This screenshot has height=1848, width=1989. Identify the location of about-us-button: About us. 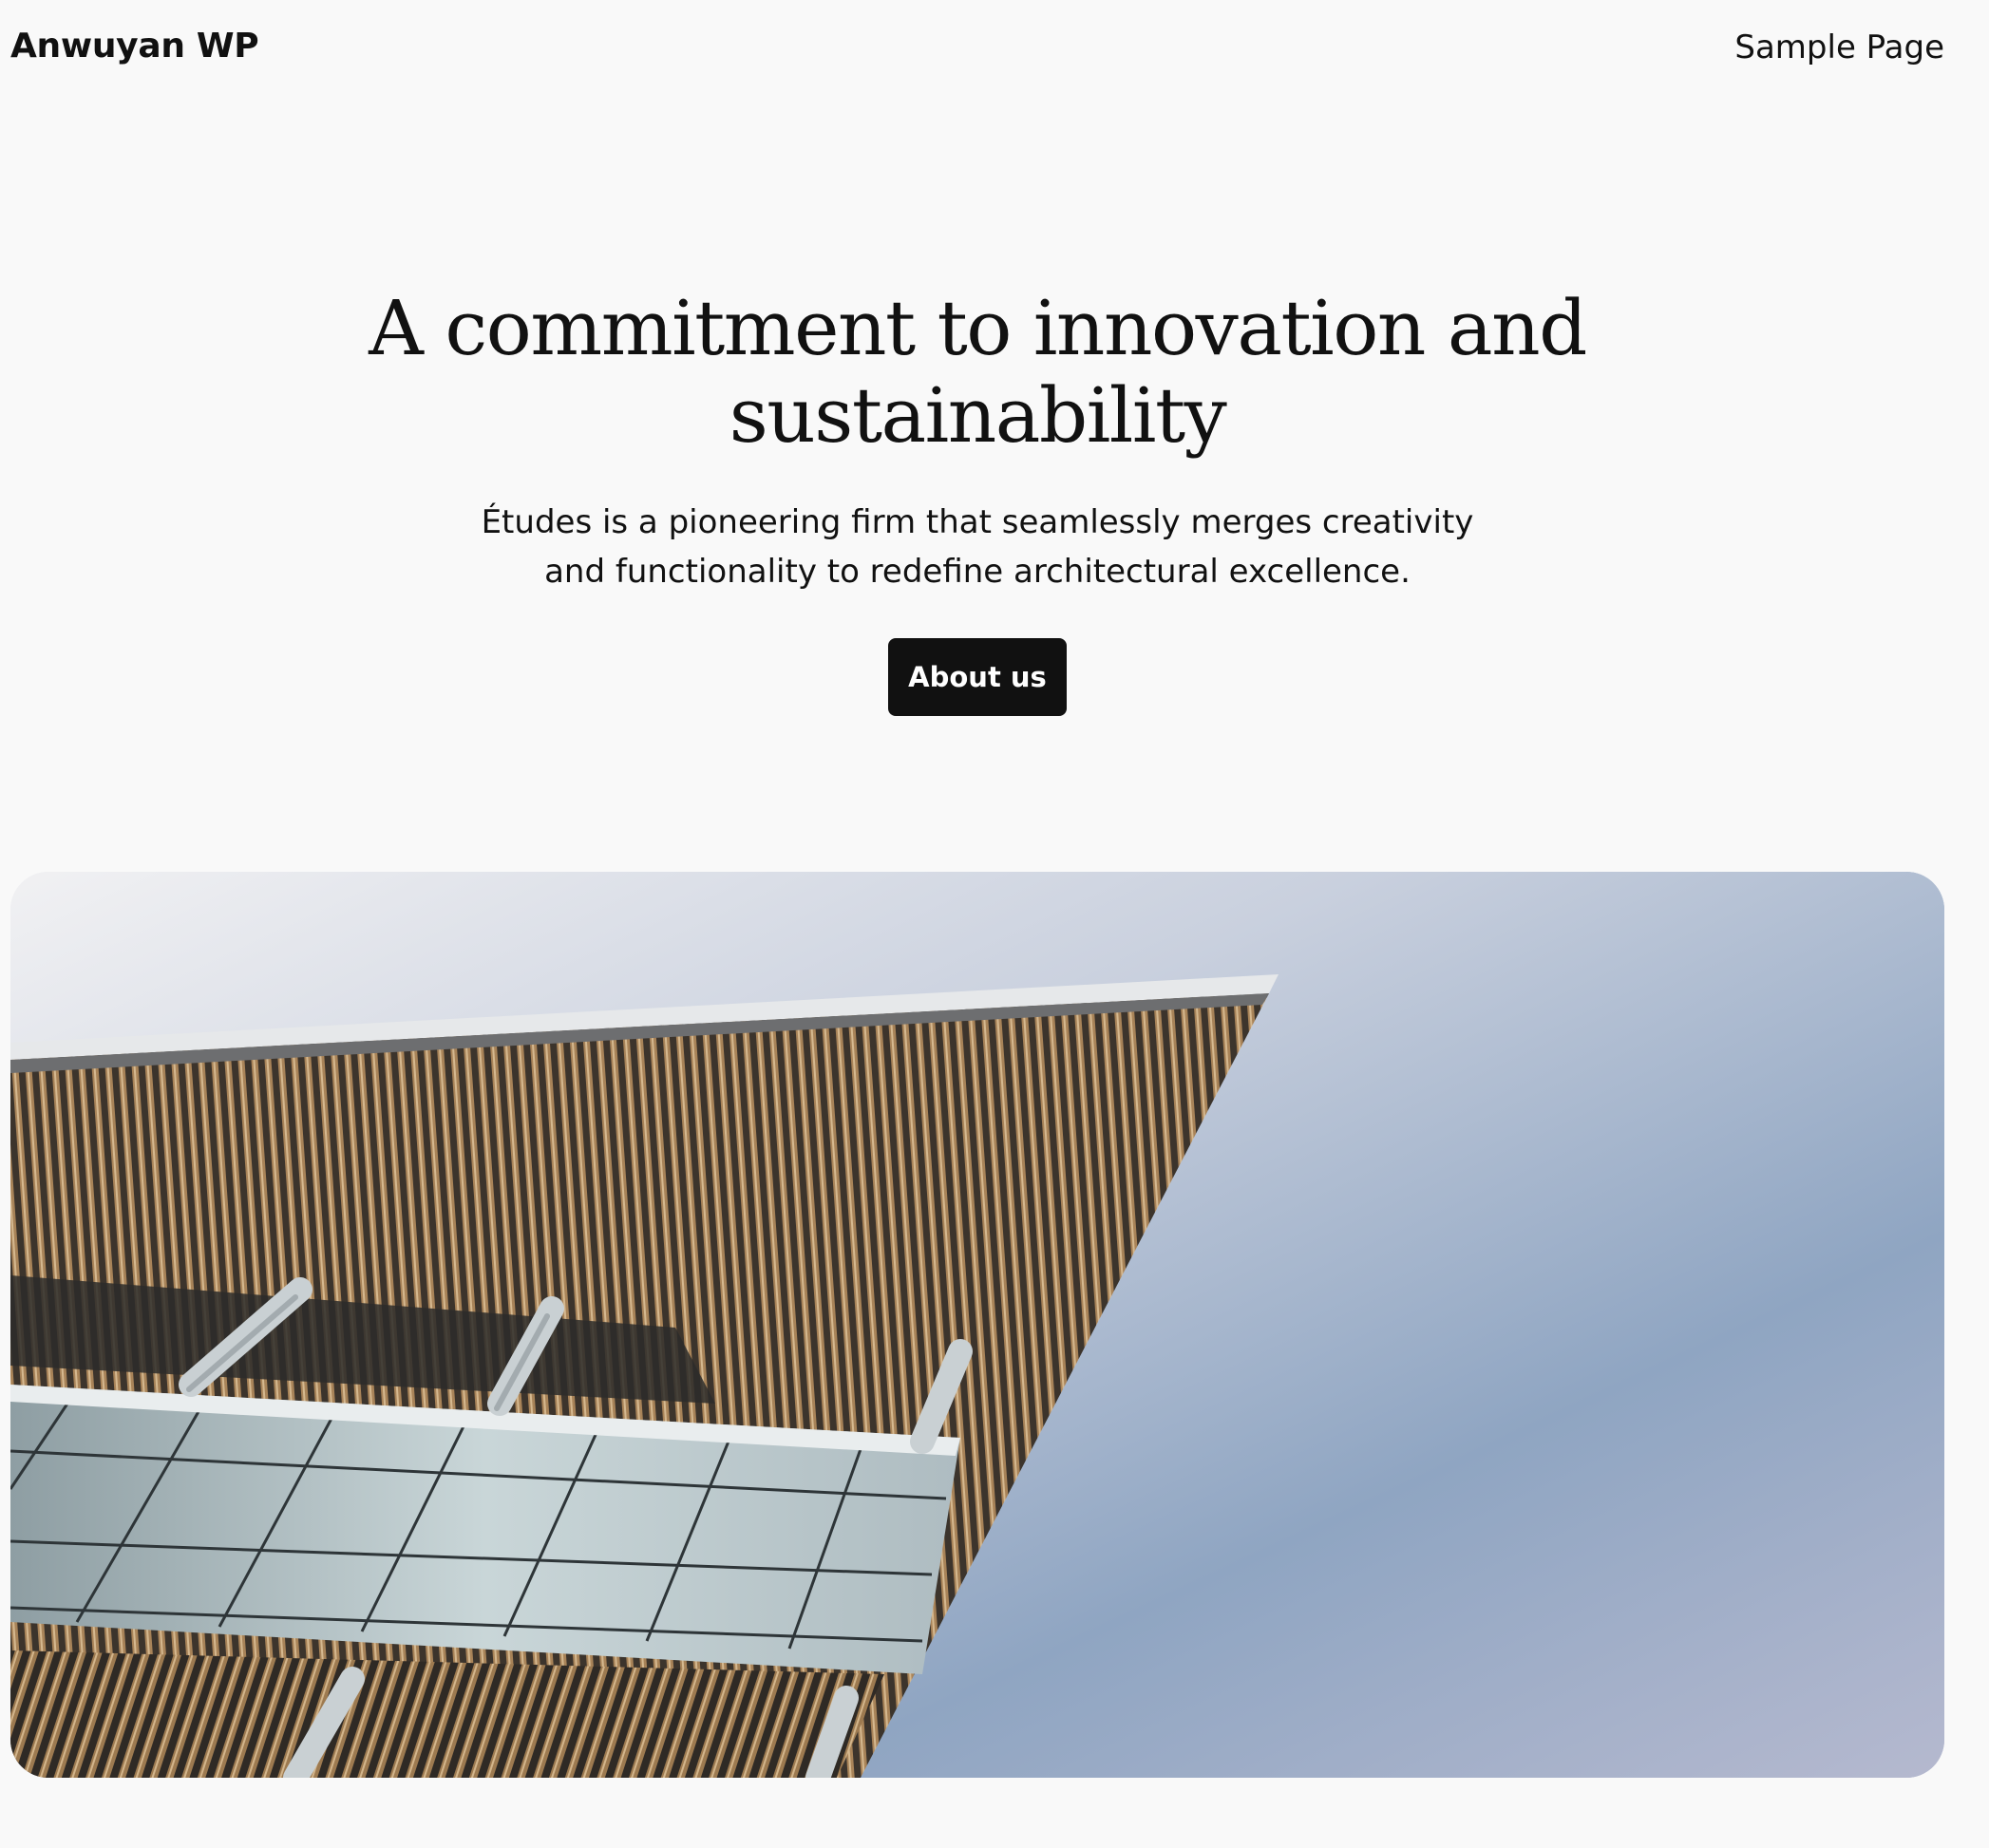
(978, 677).